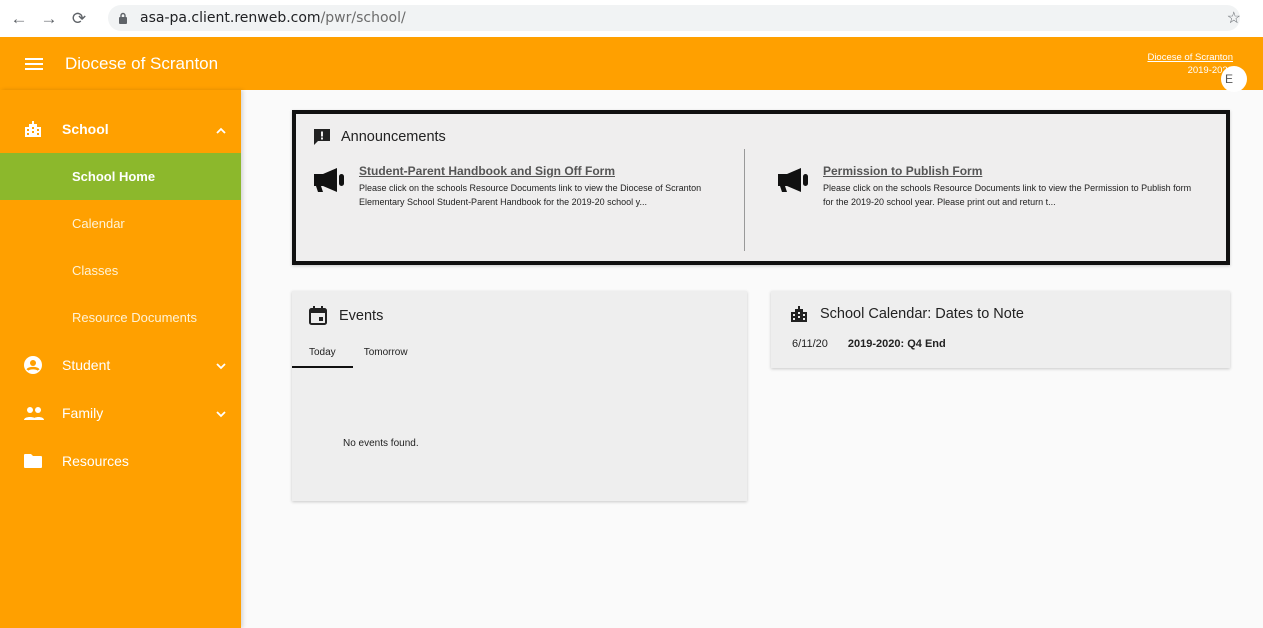 The height and width of the screenshot is (628, 1263). I want to click on sidebar-item-student: Student, so click(120, 365).